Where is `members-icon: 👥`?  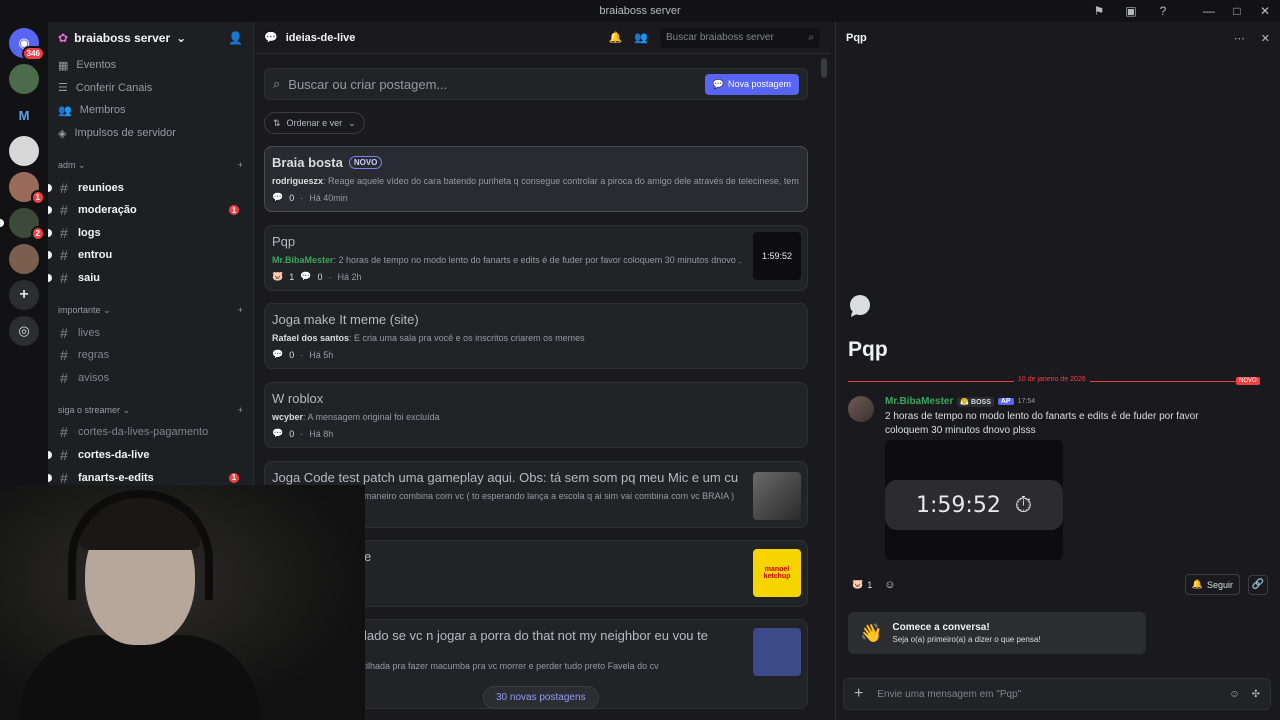
members-icon: 👥 is located at coordinates (641, 37).